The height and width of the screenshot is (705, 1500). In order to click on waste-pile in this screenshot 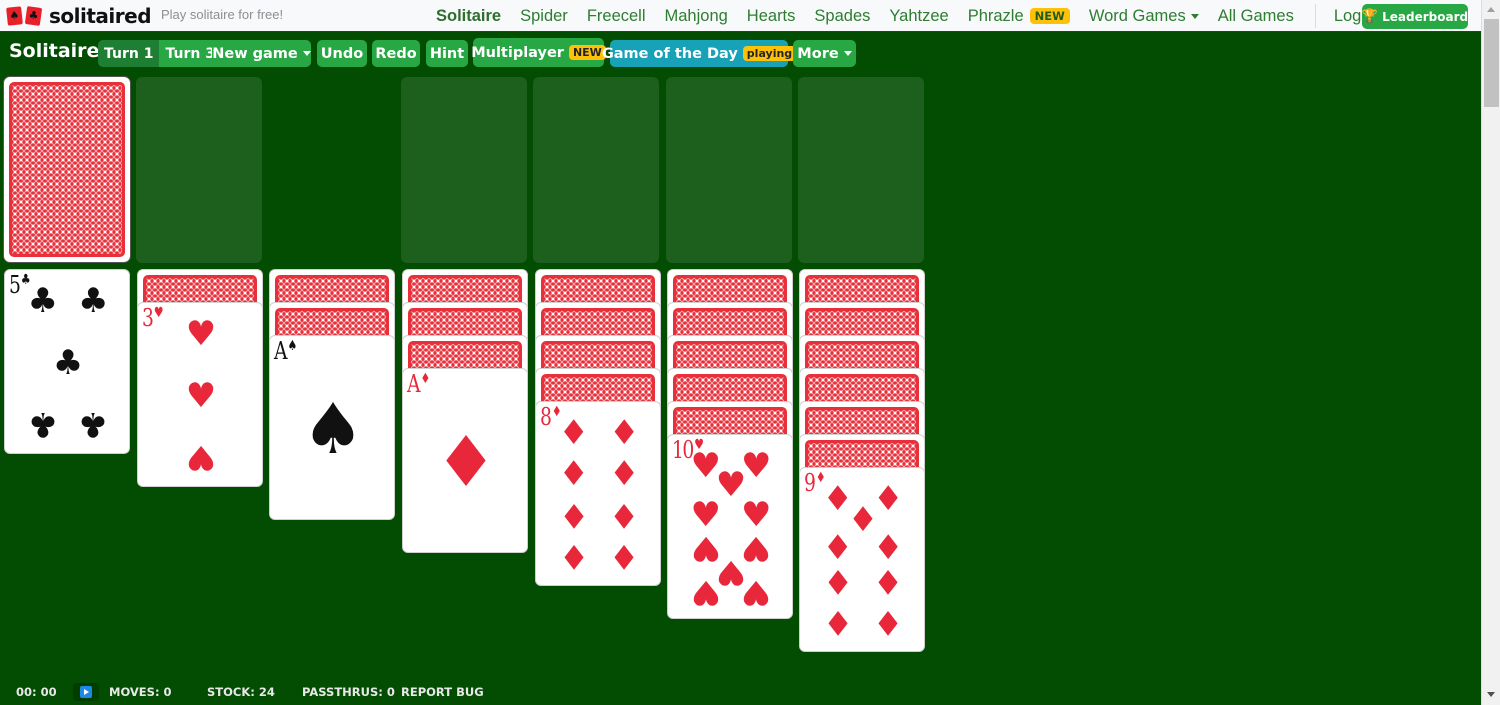, I will do `click(199, 170)`.